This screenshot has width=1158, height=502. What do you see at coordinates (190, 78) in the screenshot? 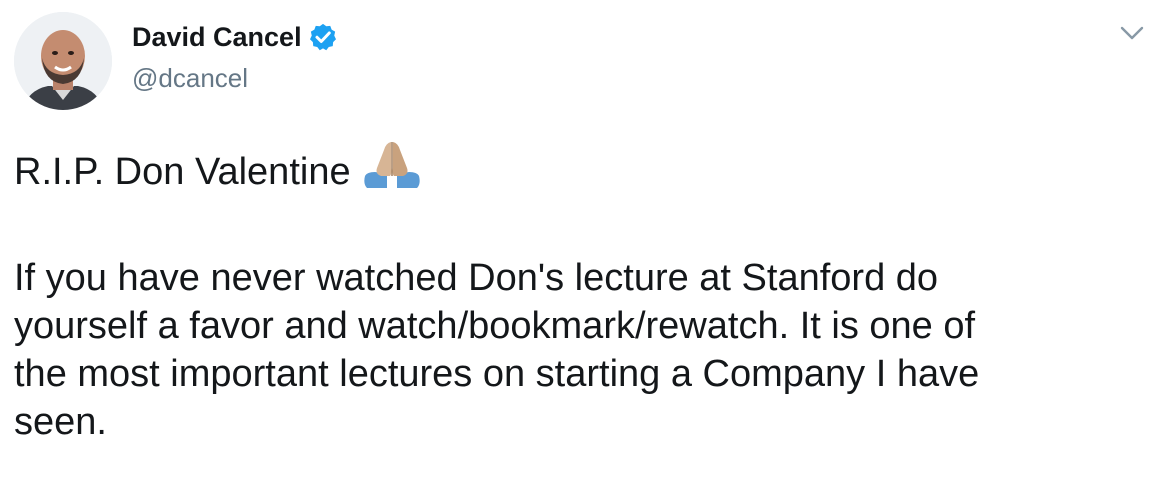
I see `author-handle: @dcancel` at bounding box center [190, 78].